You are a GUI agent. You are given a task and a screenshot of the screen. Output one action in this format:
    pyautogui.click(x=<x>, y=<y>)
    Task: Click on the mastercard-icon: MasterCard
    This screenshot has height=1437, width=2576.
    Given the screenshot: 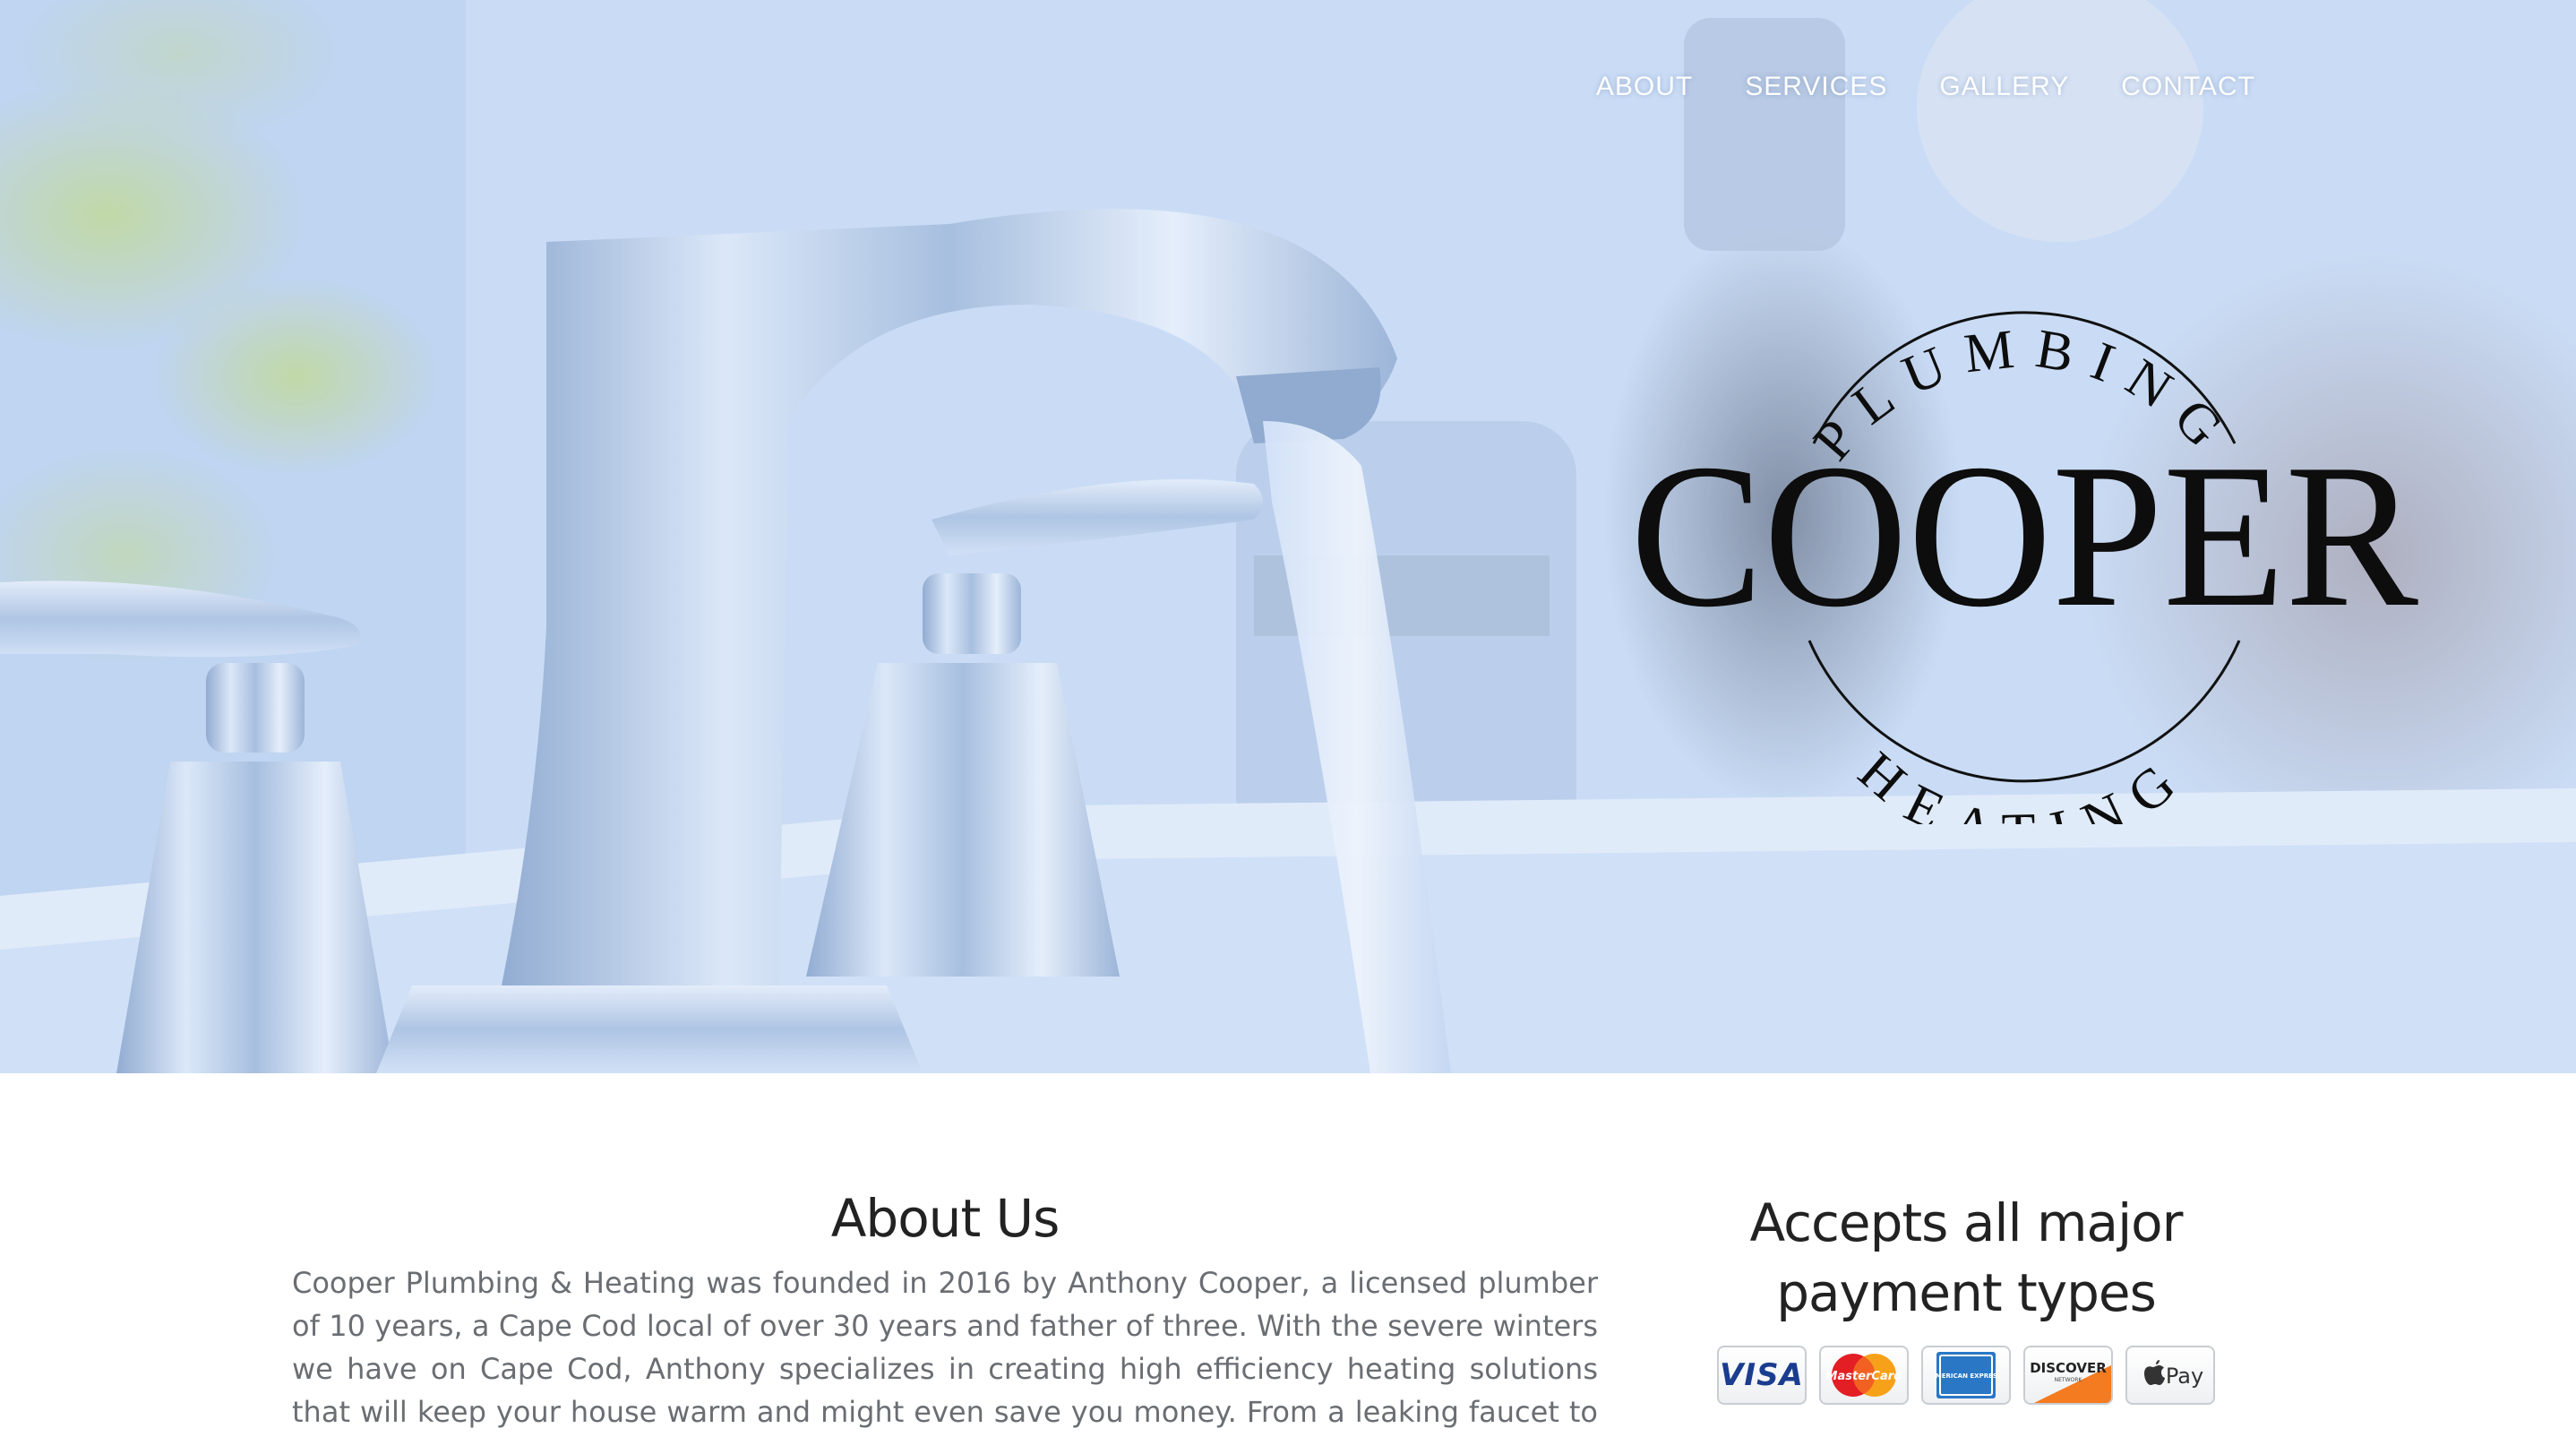 What is the action you would take?
    pyautogui.click(x=1864, y=1375)
    